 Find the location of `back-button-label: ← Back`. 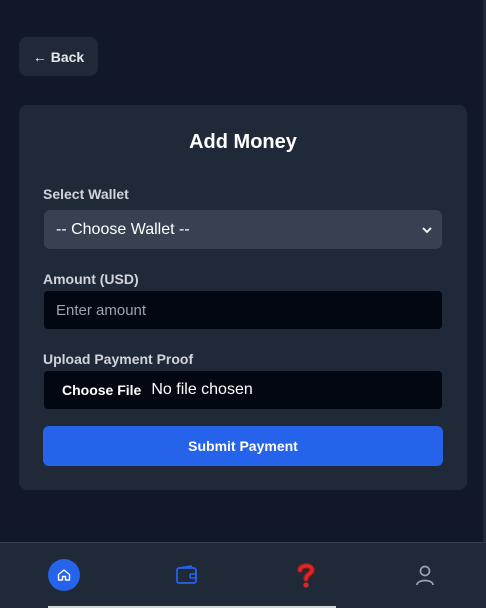

back-button-label: ← Back is located at coordinates (58, 56).